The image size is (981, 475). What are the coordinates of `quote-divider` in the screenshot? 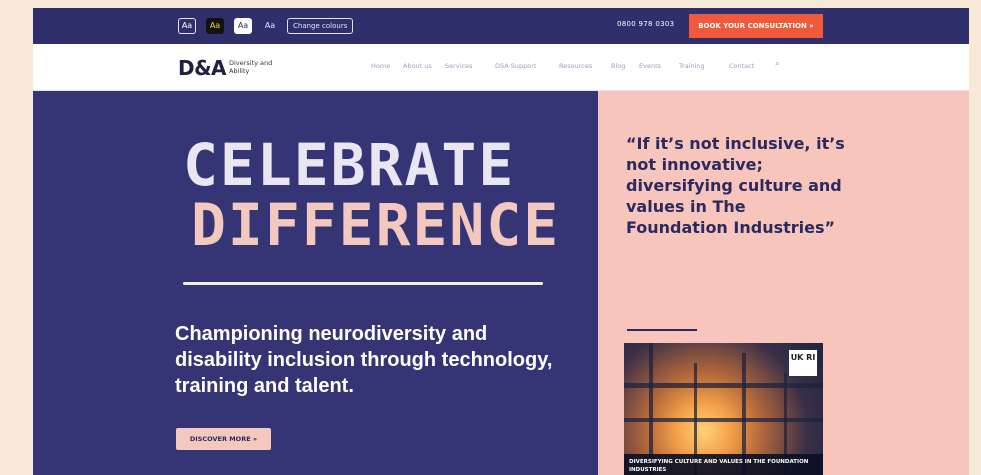 It's located at (662, 330).